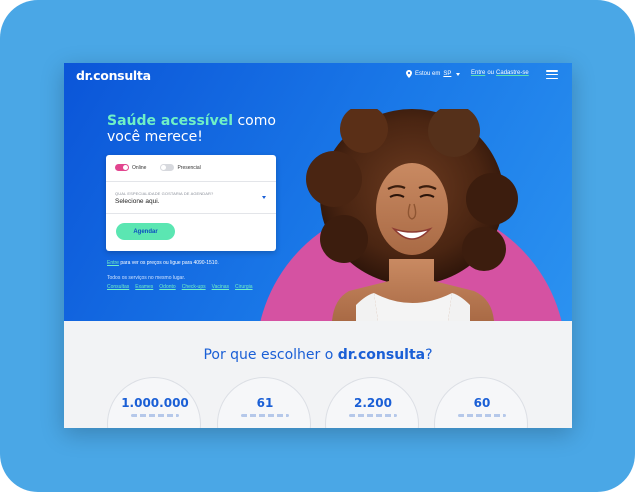 This screenshot has height=492, width=635. I want to click on stat-circle: 61, so click(264, 402).